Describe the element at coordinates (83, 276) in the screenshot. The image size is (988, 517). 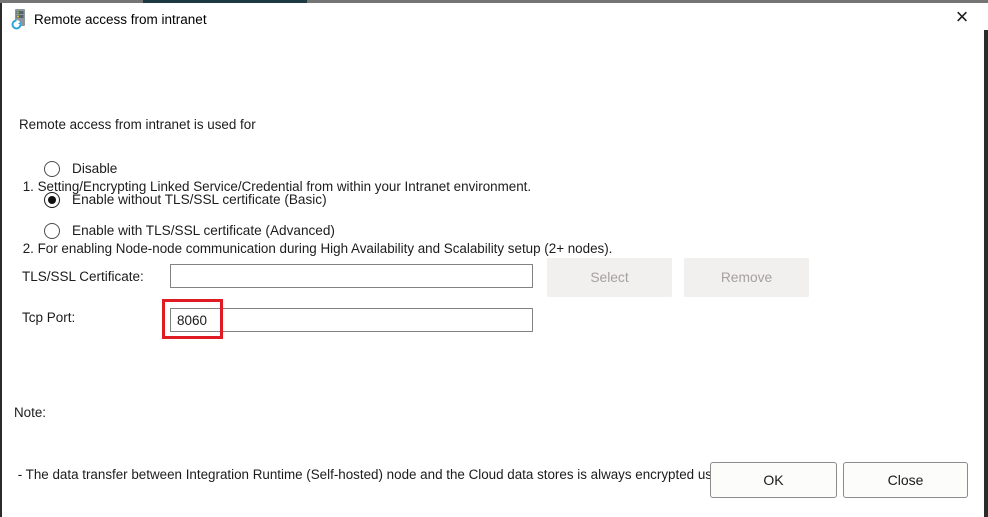
I see `certificate-label: TLS/SSL Certificate:` at that location.